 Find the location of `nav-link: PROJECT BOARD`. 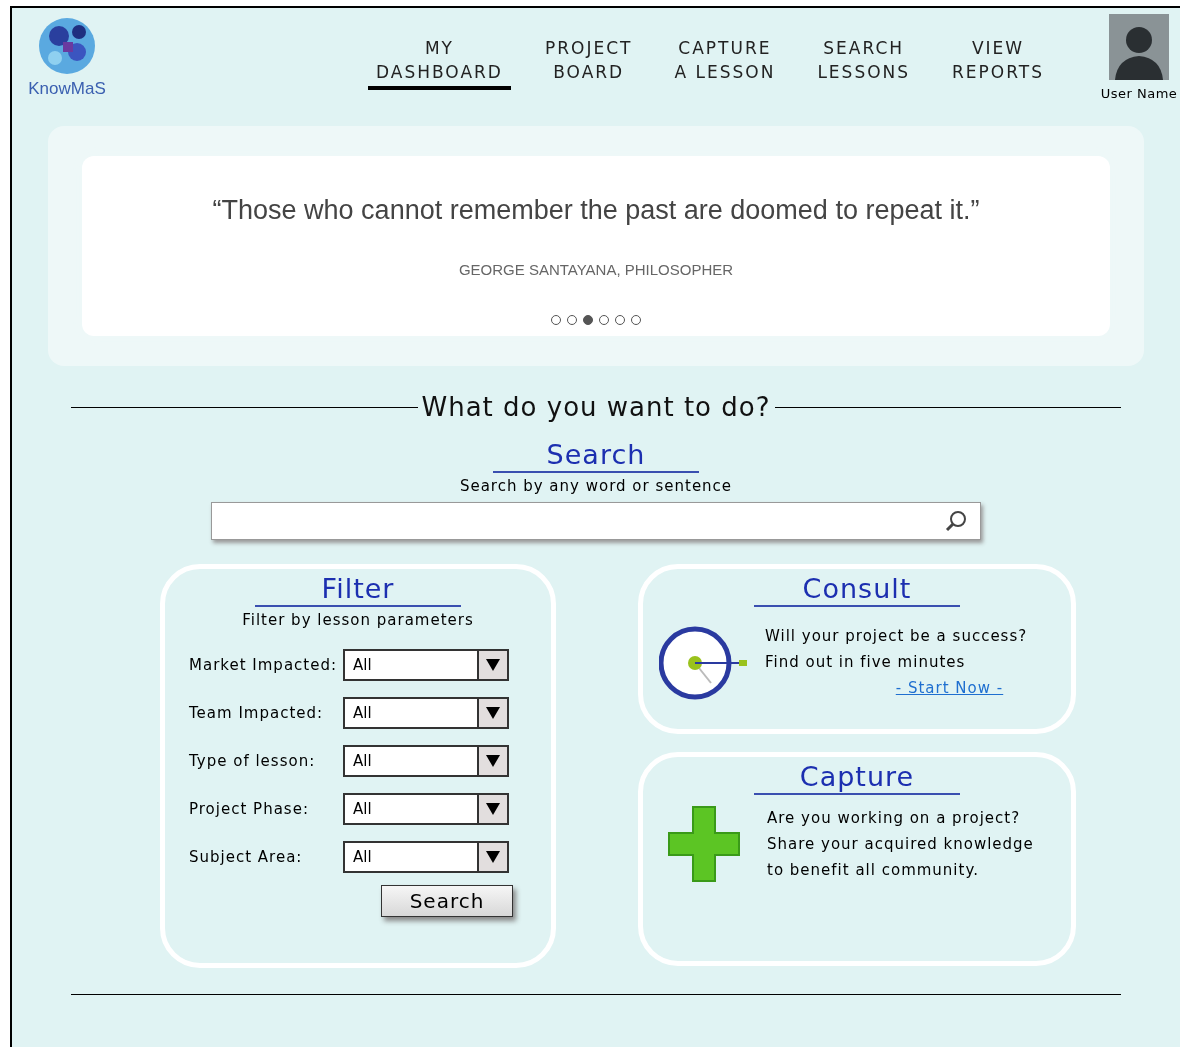

nav-link: PROJECT BOARD is located at coordinates (588, 63).